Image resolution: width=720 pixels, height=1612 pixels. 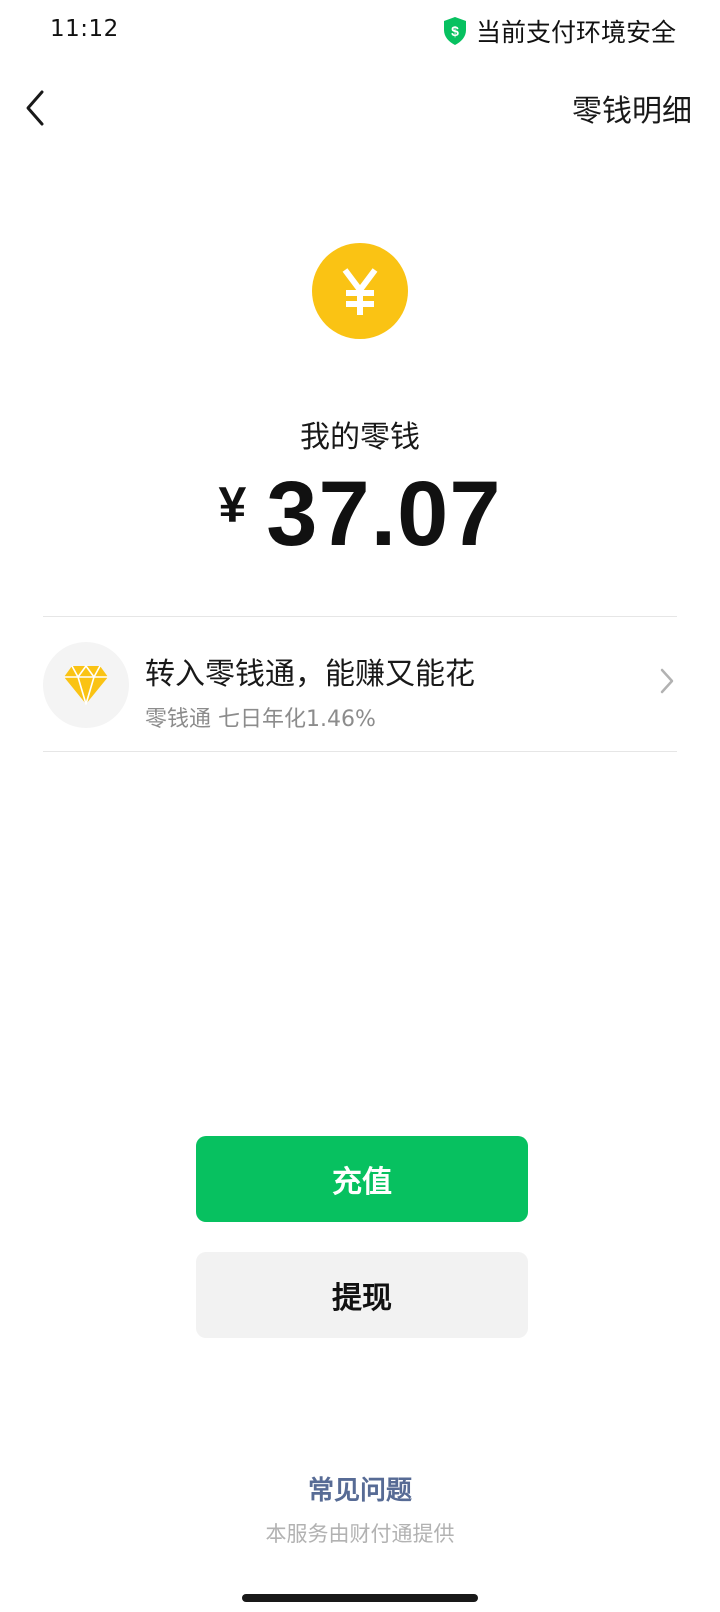 I want to click on secure-status-text: 当前支付环境安全, so click(x=575, y=32).